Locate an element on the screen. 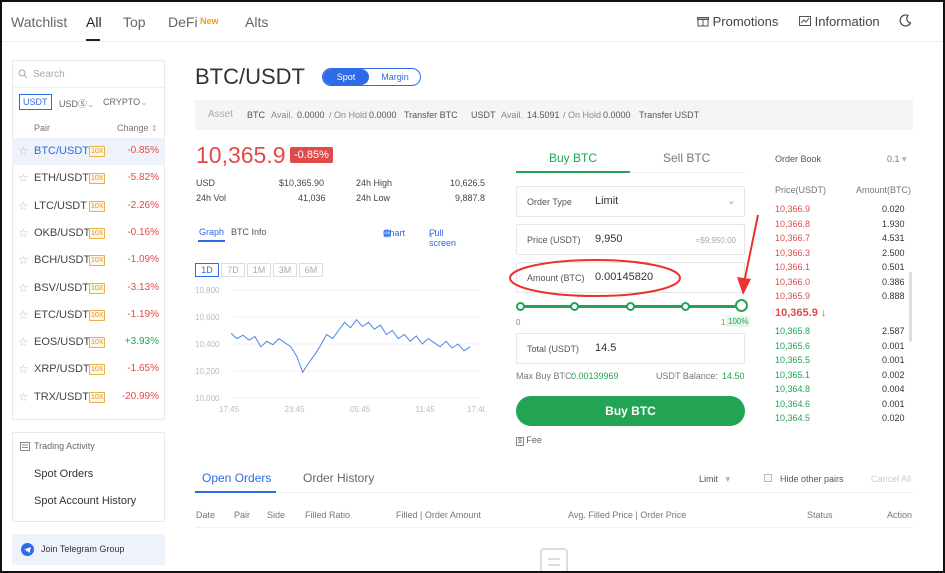  ob-price: 10,366.3 is located at coordinates (792, 253).